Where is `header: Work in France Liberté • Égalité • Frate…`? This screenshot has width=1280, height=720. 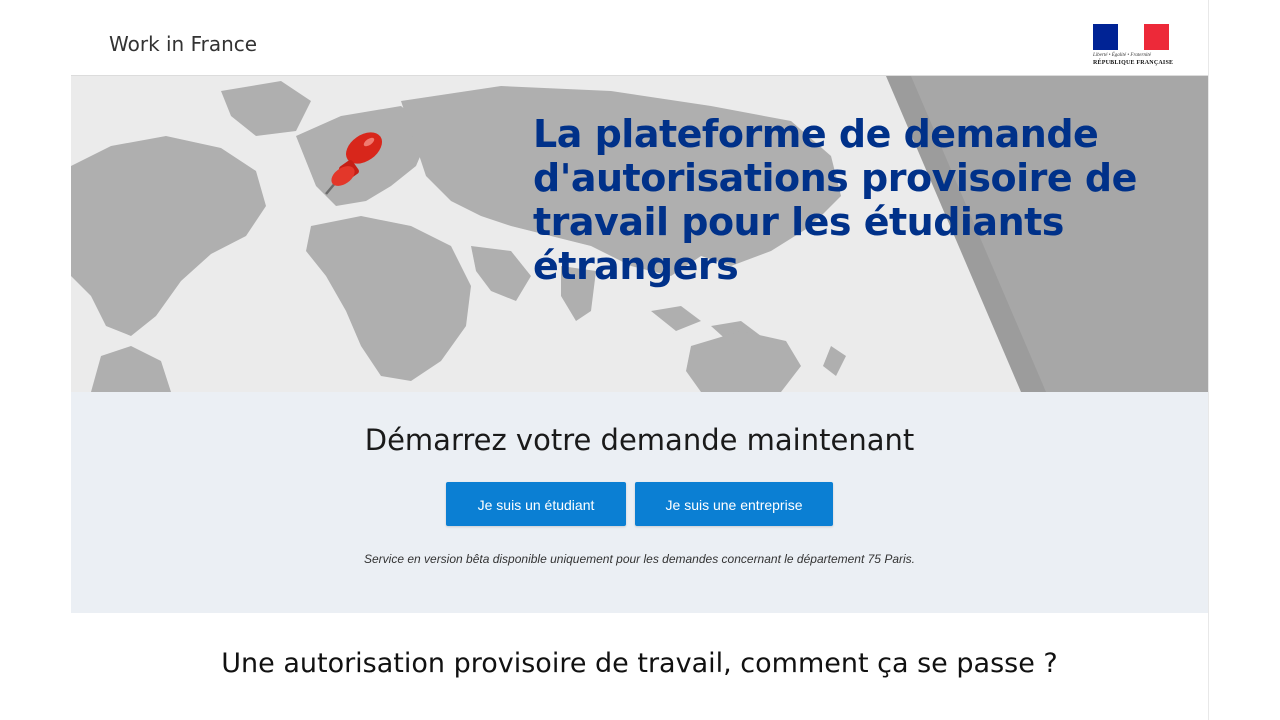
header: Work in France Liberté • Égalité • Frate… is located at coordinates (639, 38).